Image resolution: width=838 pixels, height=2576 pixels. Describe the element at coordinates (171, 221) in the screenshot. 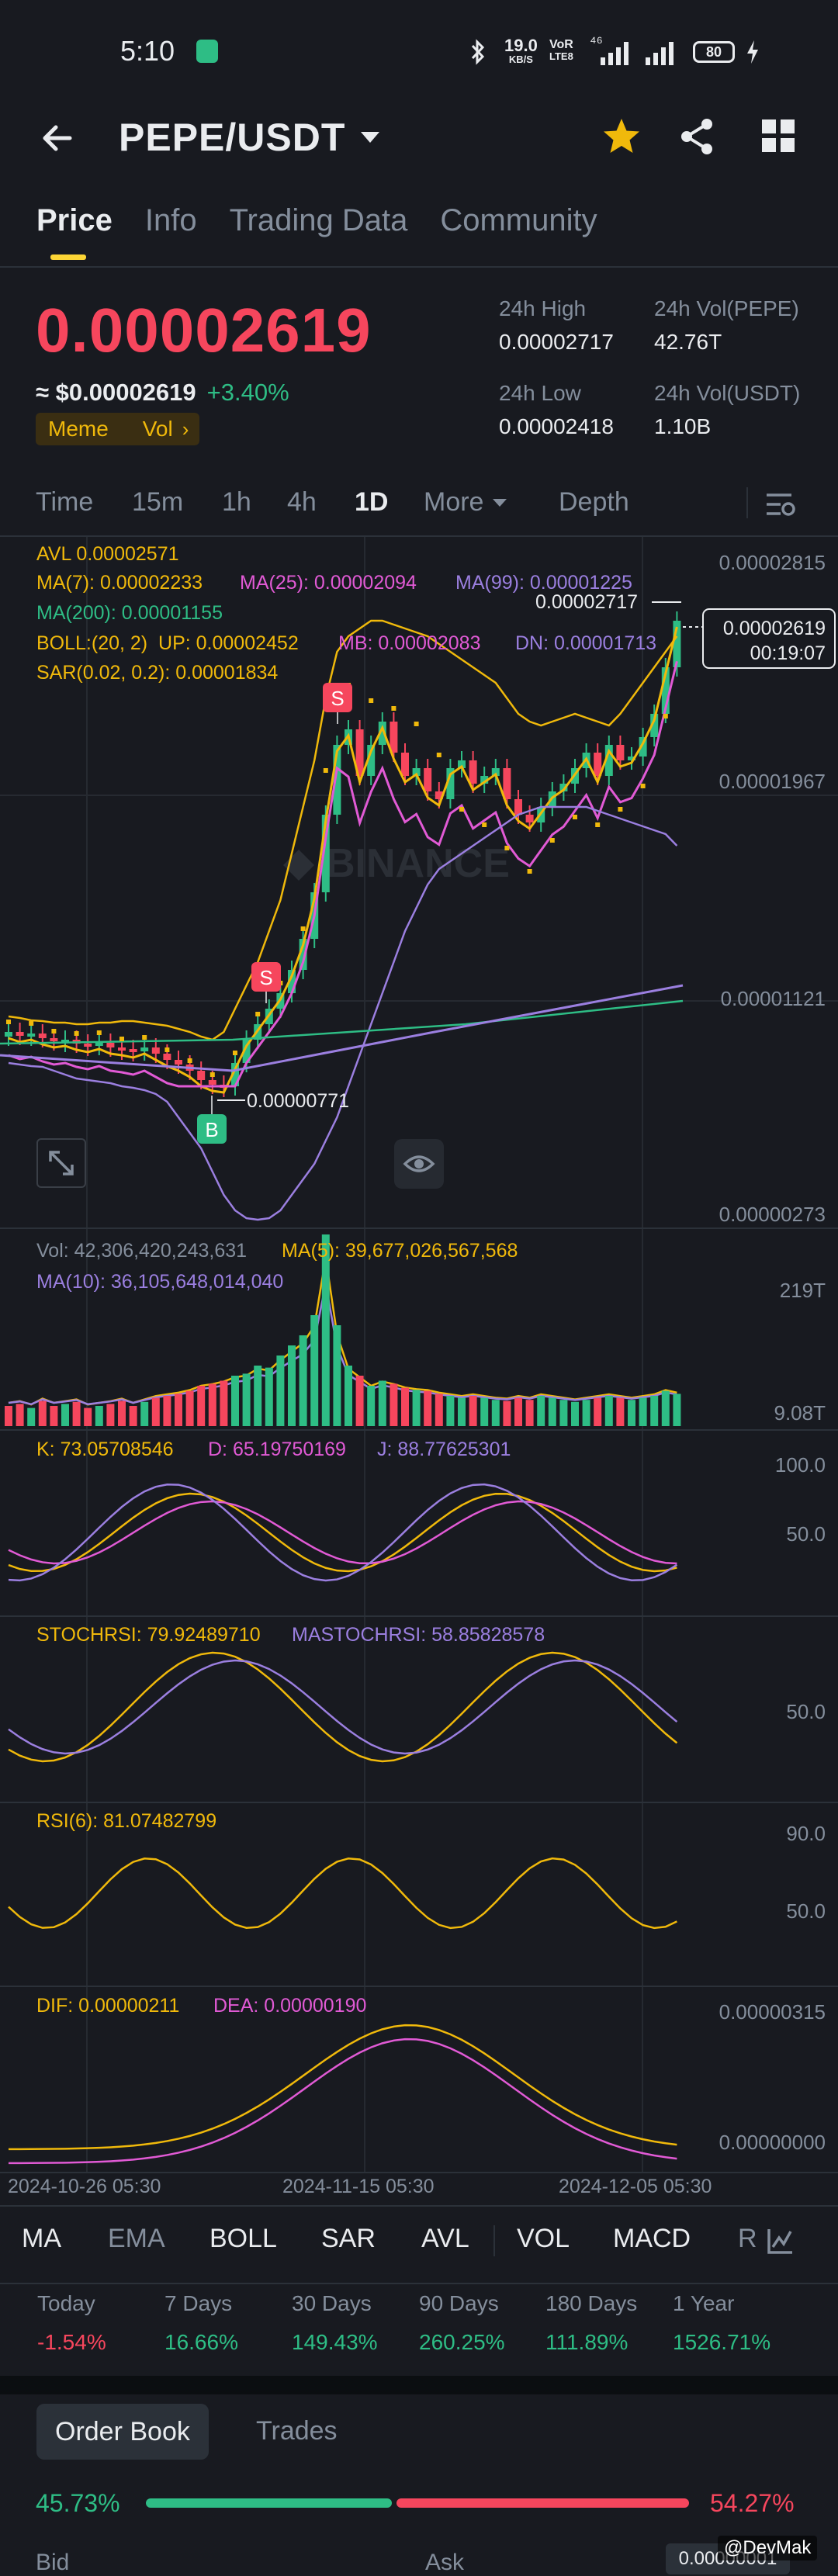

I see `tab-info: Info` at that location.